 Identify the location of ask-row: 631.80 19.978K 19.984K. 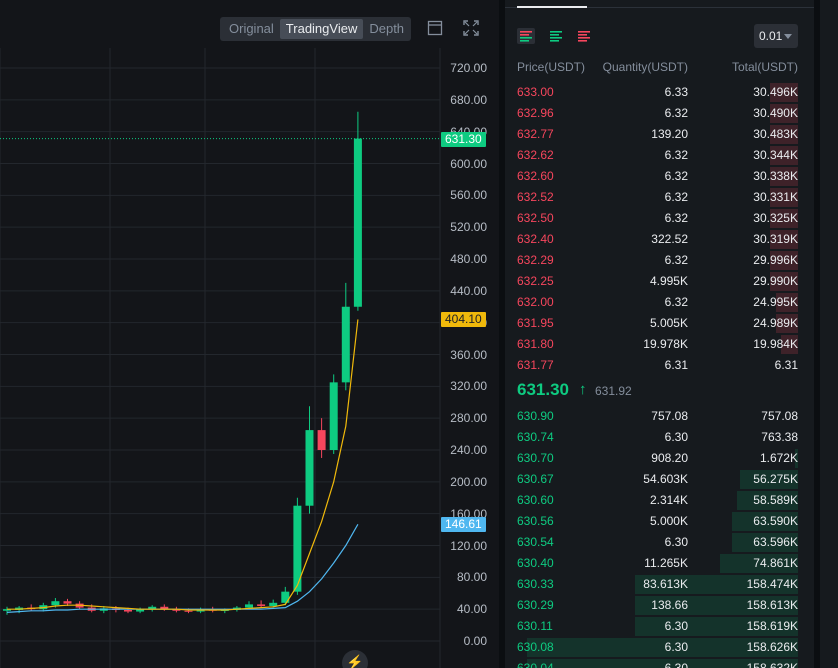
(659, 344).